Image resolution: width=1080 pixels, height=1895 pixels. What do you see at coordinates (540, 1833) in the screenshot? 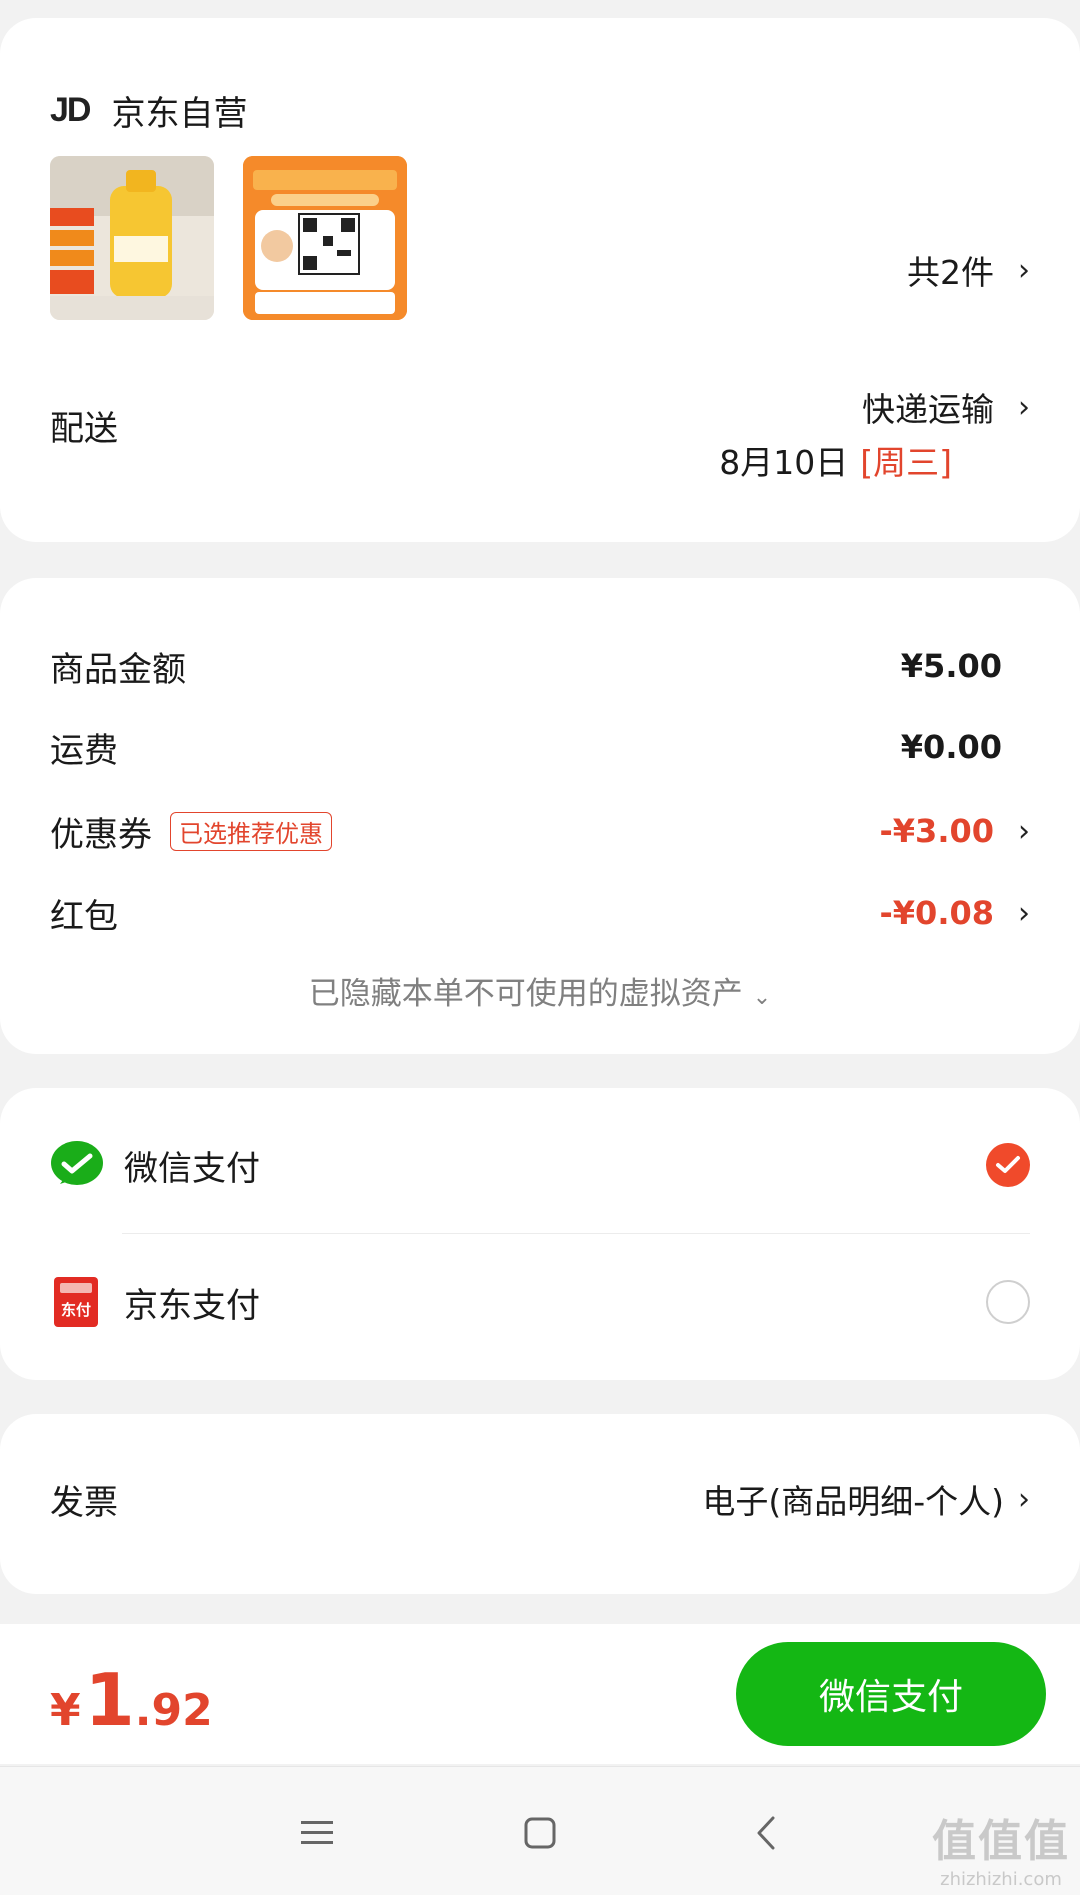
I see `home-icon` at bounding box center [540, 1833].